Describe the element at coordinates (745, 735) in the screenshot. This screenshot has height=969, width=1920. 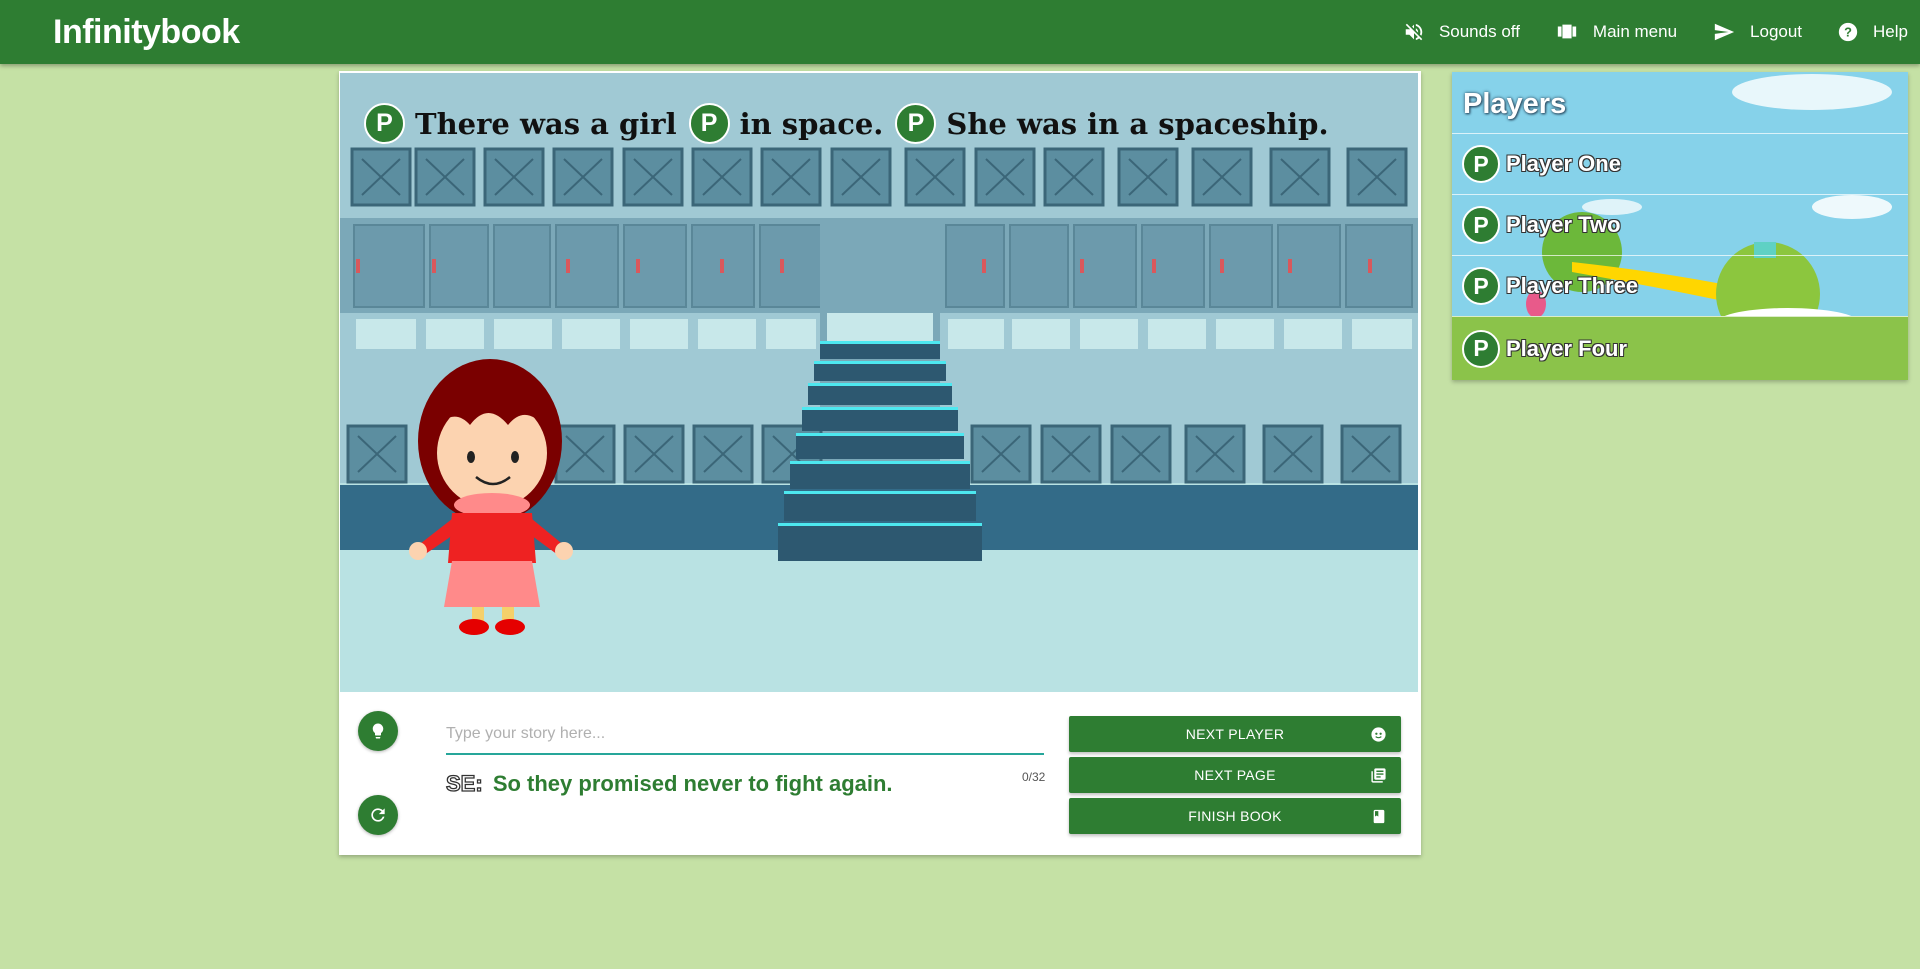
I see `story-input` at that location.